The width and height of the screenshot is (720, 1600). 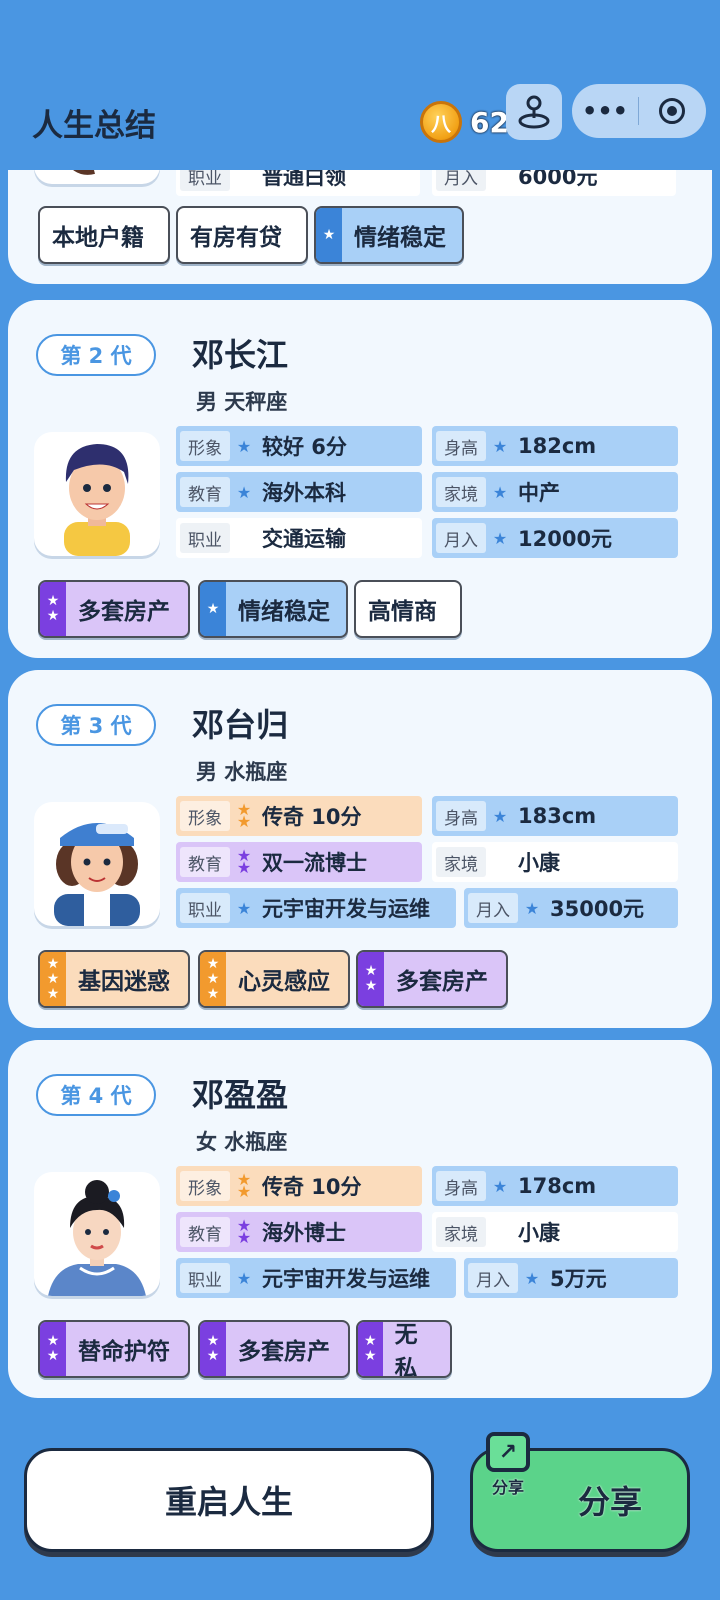 I want to click on generation-badge: 第 3 代, so click(x=96, y=725).